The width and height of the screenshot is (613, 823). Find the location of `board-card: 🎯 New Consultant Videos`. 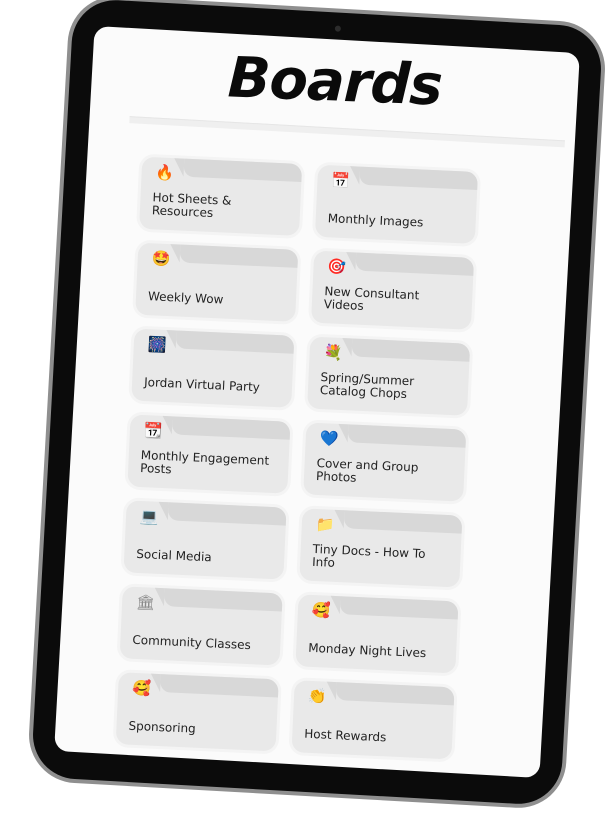

board-card: 🎯 New Consultant Videos is located at coordinates (393, 290).